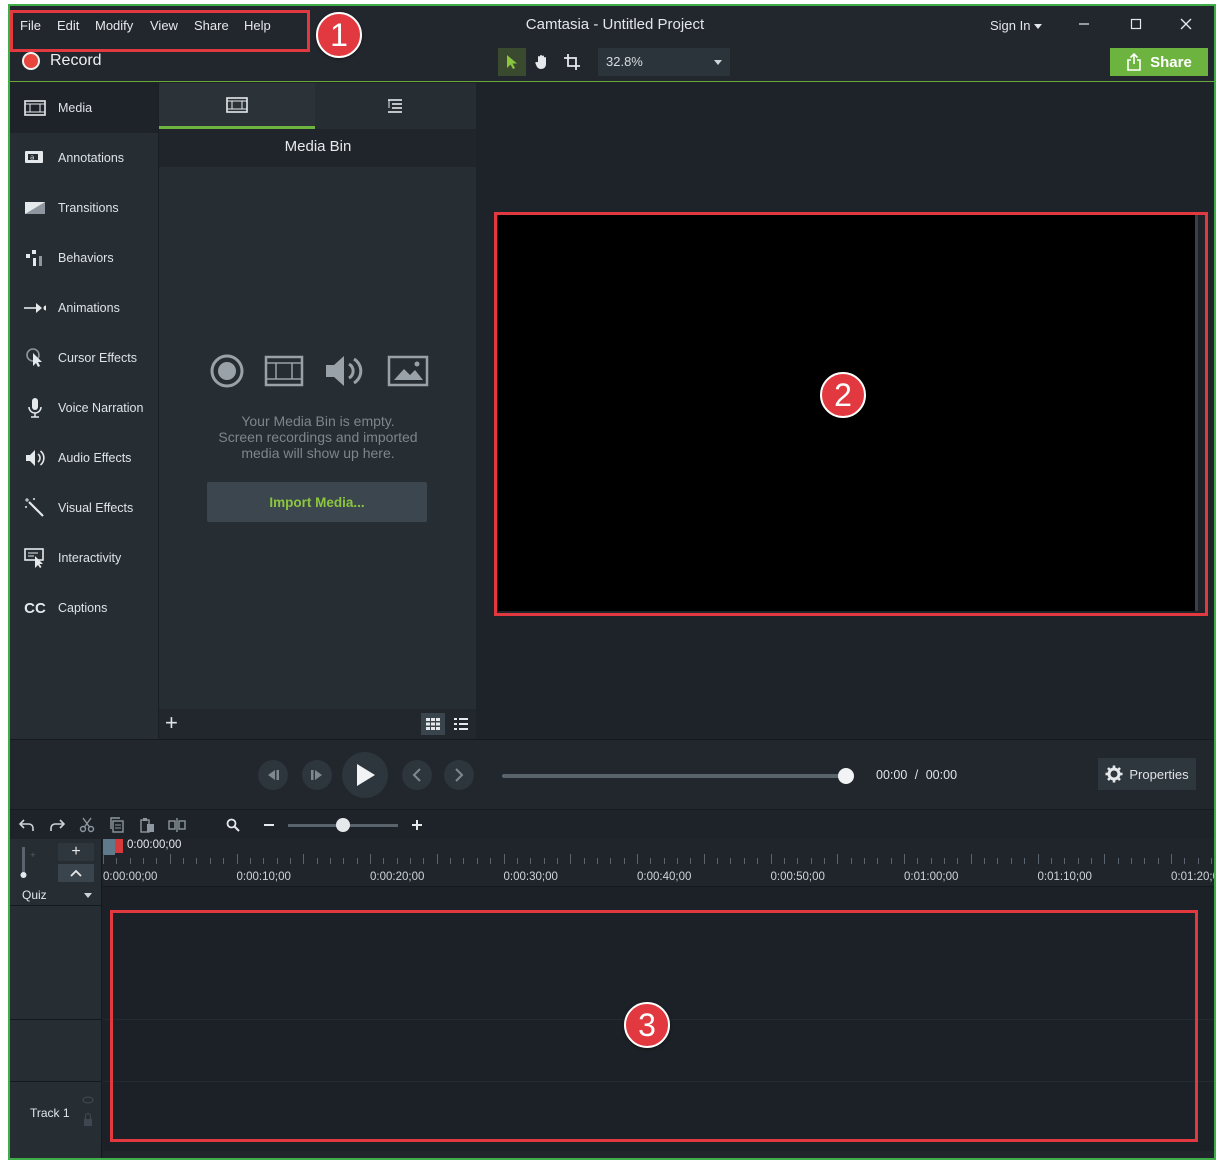 This screenshot has height=1160, width=1216. Describe the element at coordinates (171, 723) in the screenshot. I see `add-media-button: +` at that location.